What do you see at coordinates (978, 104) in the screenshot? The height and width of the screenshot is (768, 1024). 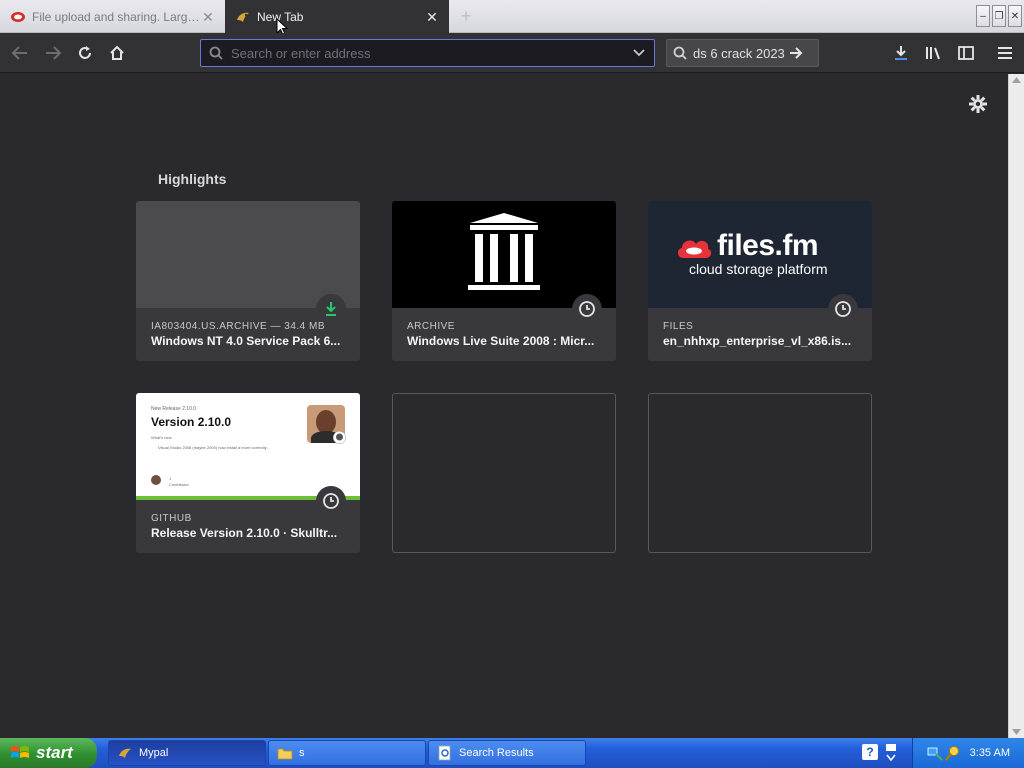 I see `gear-icon` at bounding box center [978, 104].